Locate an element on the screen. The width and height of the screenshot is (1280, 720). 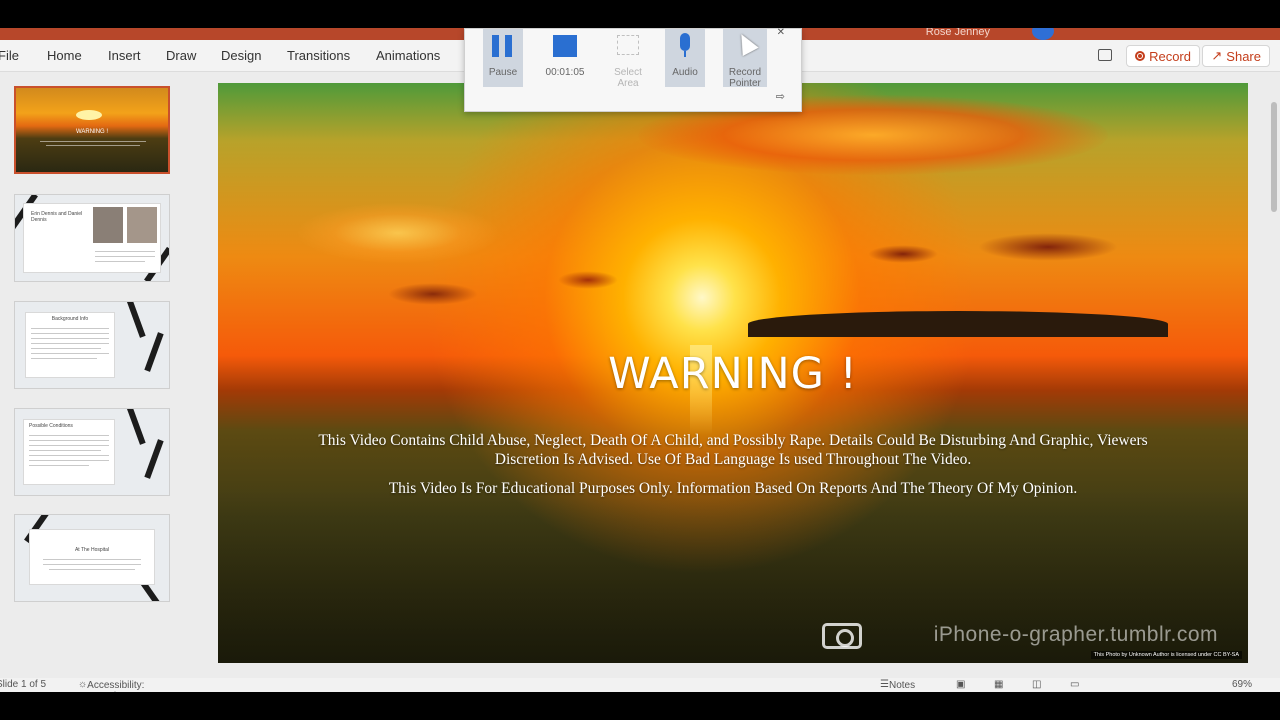
tab-design: Design is located at coordinates (241, 55).